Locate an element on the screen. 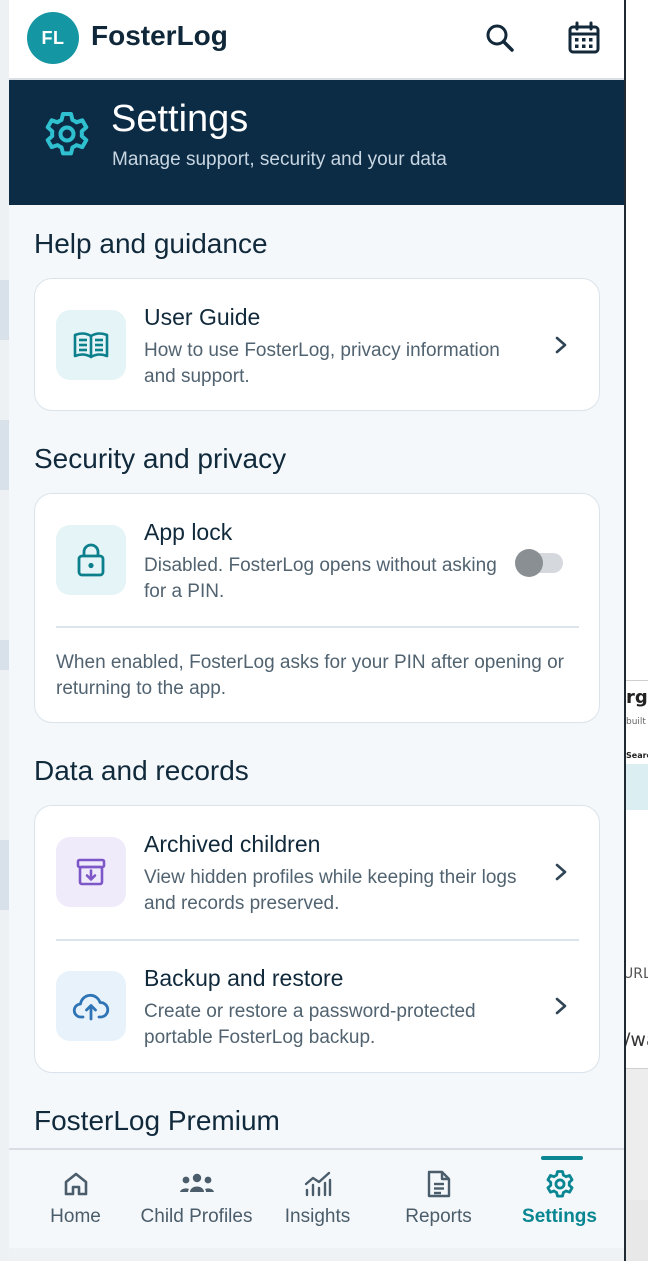 This screenshot has width=648, height=1261. background-window-right: rga built f Searc URL /wa is located at coordinates (637, 630).